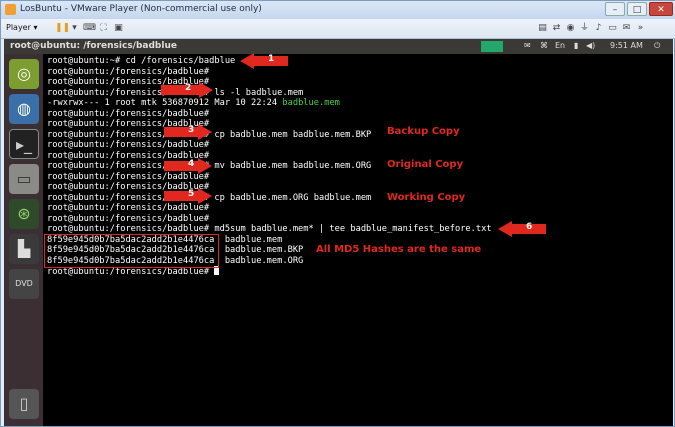 This screenshot has height=427, width=675. What do you see at coordinates (191, 194) in the screenshot?
I see `arrow-number: 5` at bounding box center [191, 194].